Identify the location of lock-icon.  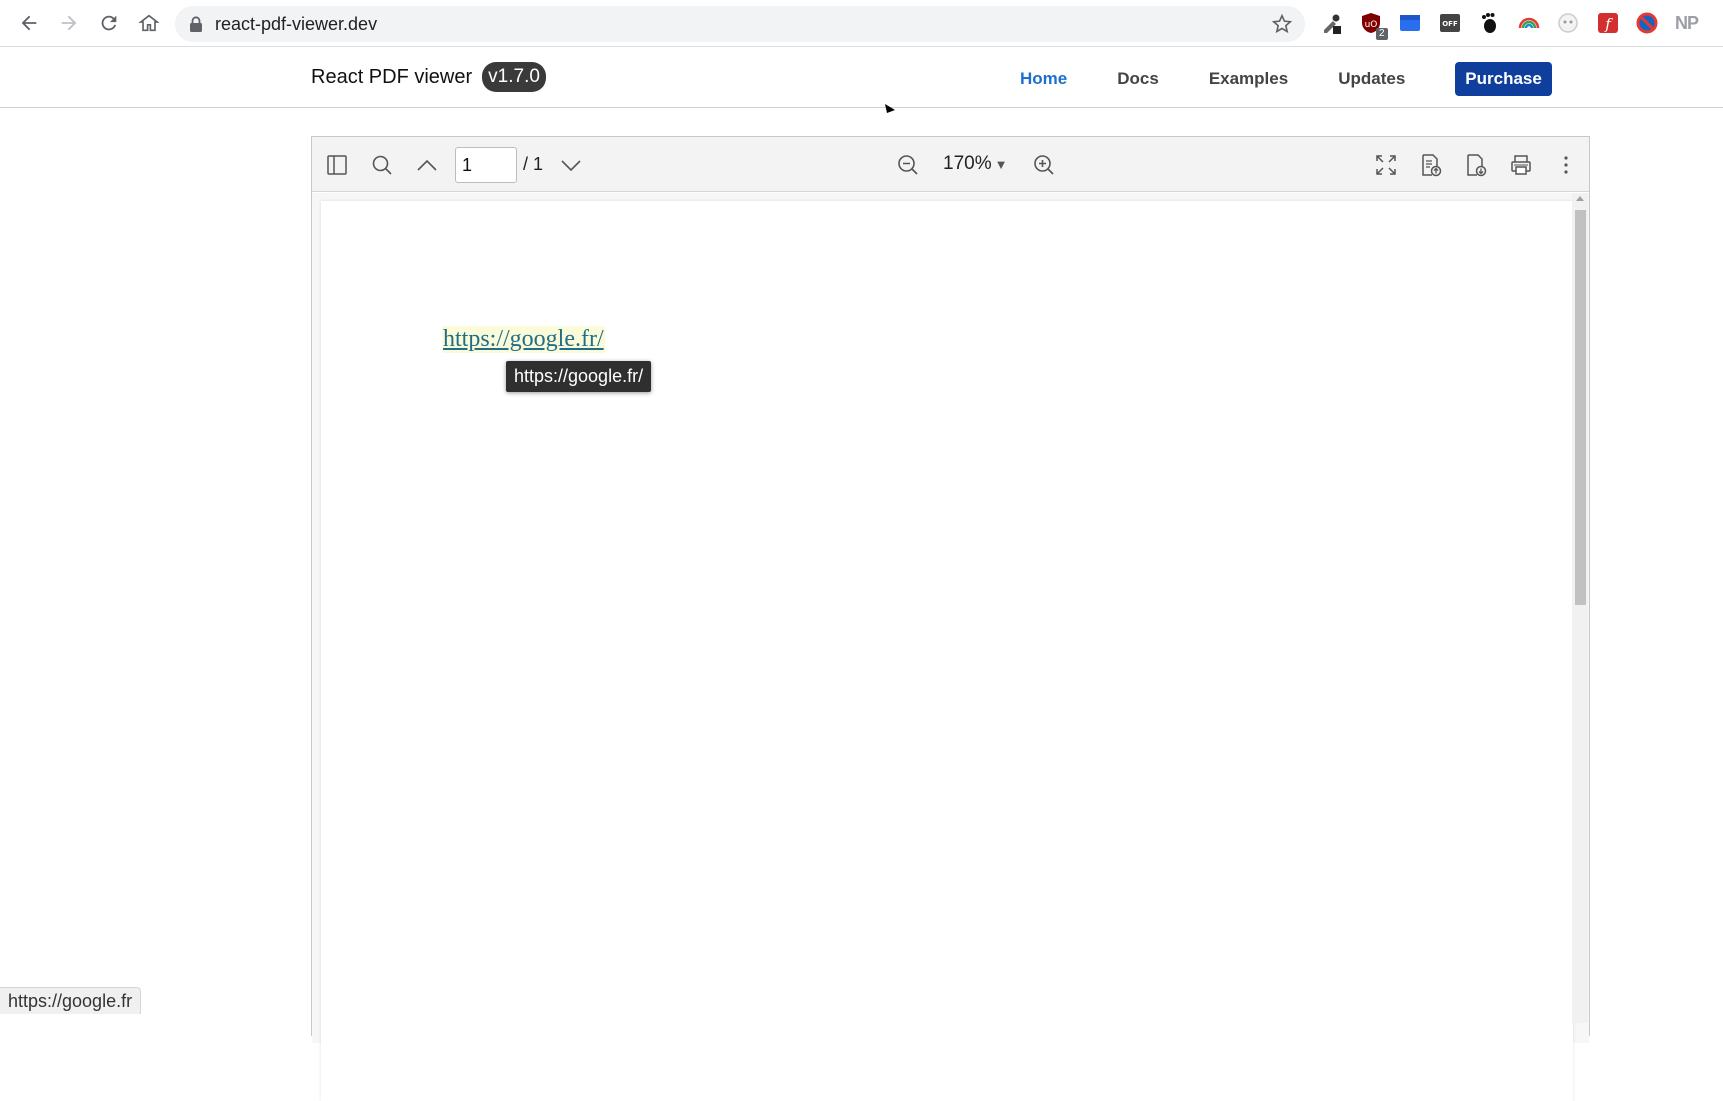
(196, 24).